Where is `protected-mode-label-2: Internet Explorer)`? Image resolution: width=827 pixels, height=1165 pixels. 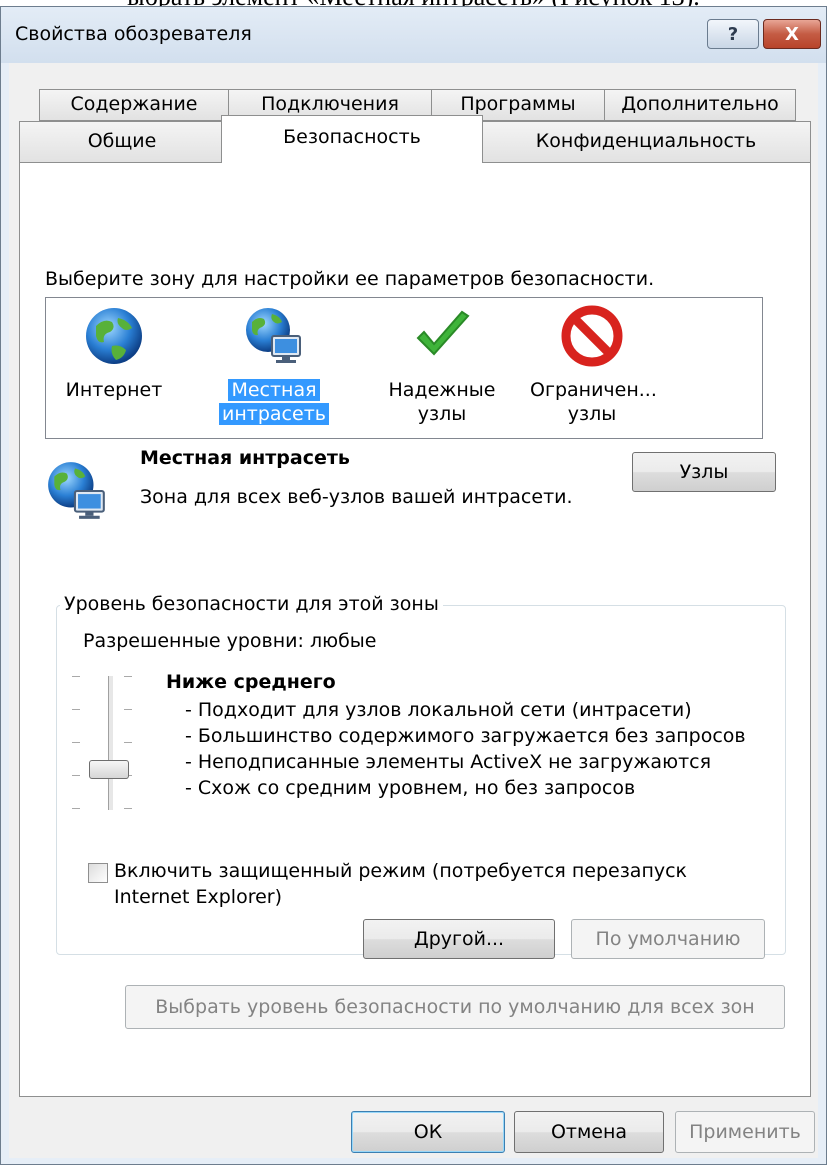 protected-mode-label-2: Internet Explorer) is located at coordinates (198, 897).